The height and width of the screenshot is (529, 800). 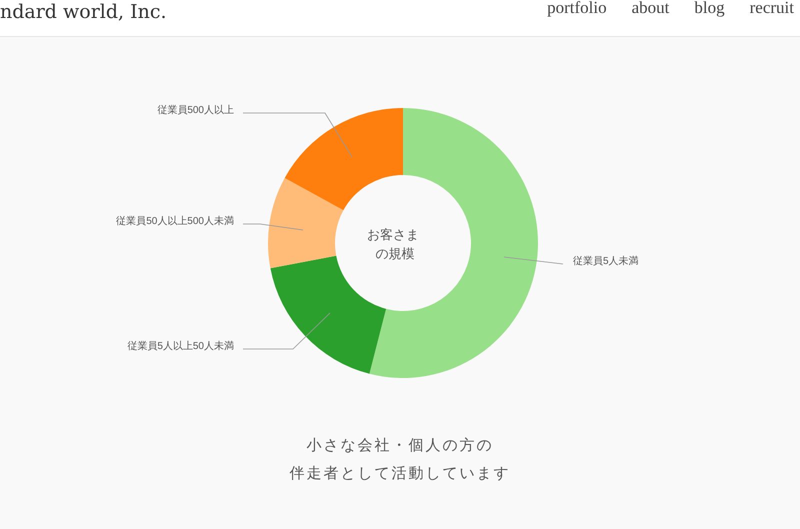 What do you see at coordinates (175, 221) in the screenshot?
I see `slice-label: 従業員50人以上500人未満` at bounding box center [175, 221].